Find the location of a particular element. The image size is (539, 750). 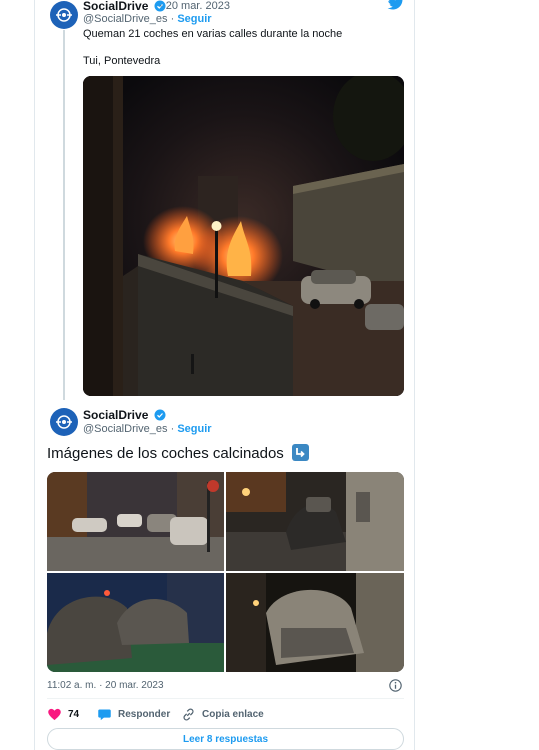

reply-button: Responder is located at coordinates (133, 714).